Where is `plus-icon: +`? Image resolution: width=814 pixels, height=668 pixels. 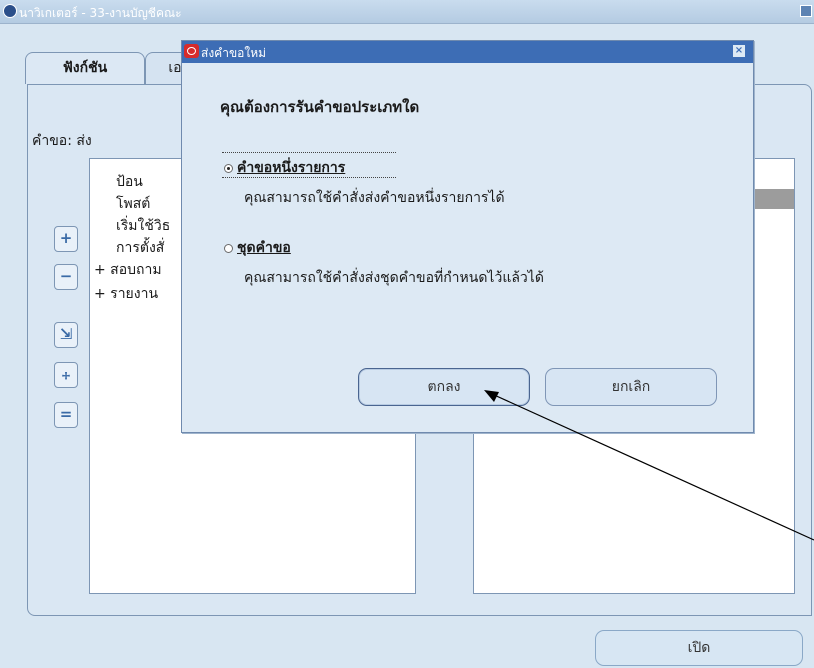 plus-icon: + is located at coordinates (66, 239).